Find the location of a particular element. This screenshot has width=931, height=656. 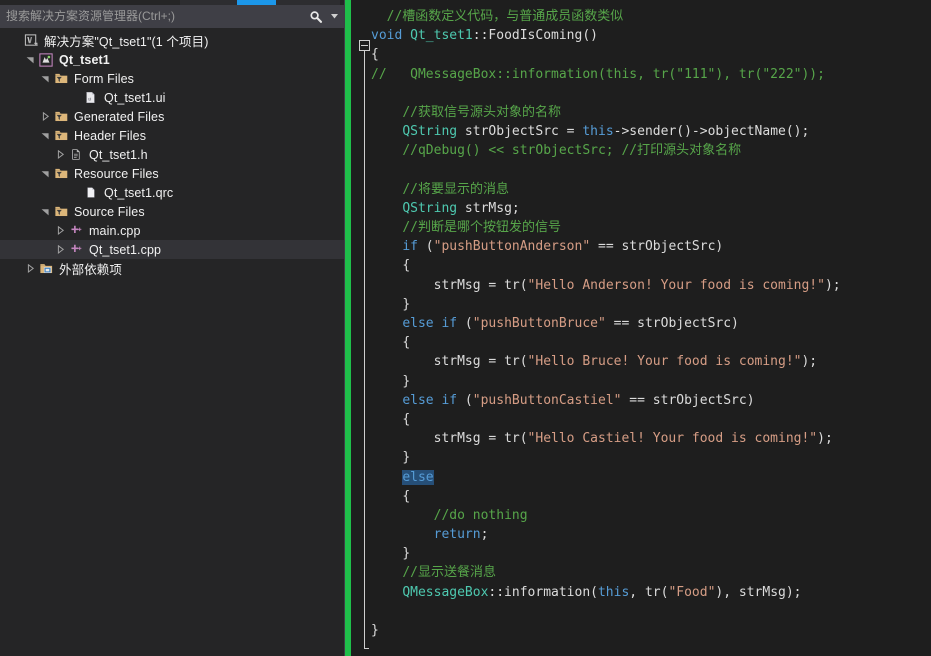

code-line: //显示送餐消息 is located at coordinates (651, 572).